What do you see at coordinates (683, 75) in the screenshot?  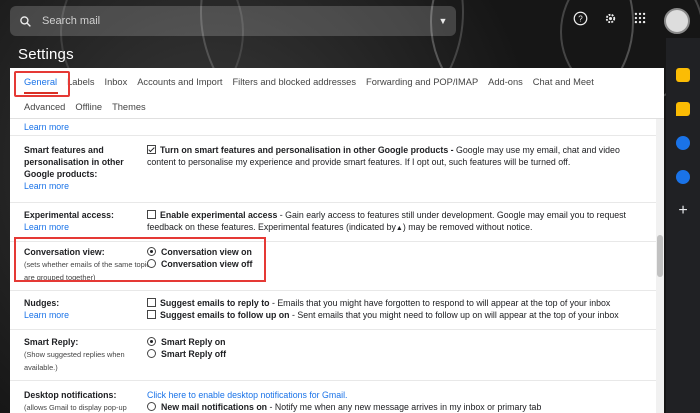 I see `calendar-icon` at bounding box center [683, 75].